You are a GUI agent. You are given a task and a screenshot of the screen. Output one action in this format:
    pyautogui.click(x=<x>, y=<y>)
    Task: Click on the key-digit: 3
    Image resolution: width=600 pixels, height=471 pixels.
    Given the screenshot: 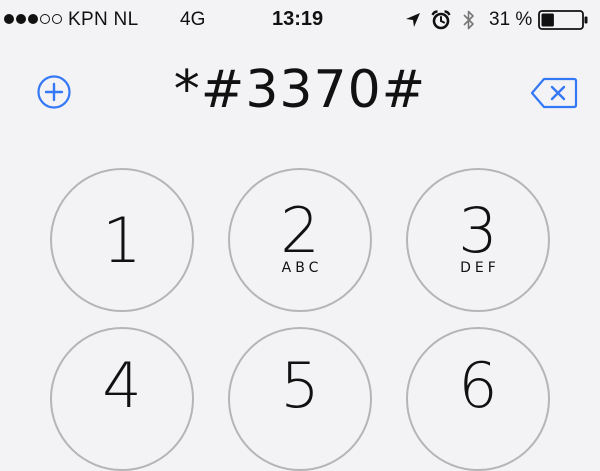 What is the action you would take?
    pyautogui.click(x=478, y=230)
    